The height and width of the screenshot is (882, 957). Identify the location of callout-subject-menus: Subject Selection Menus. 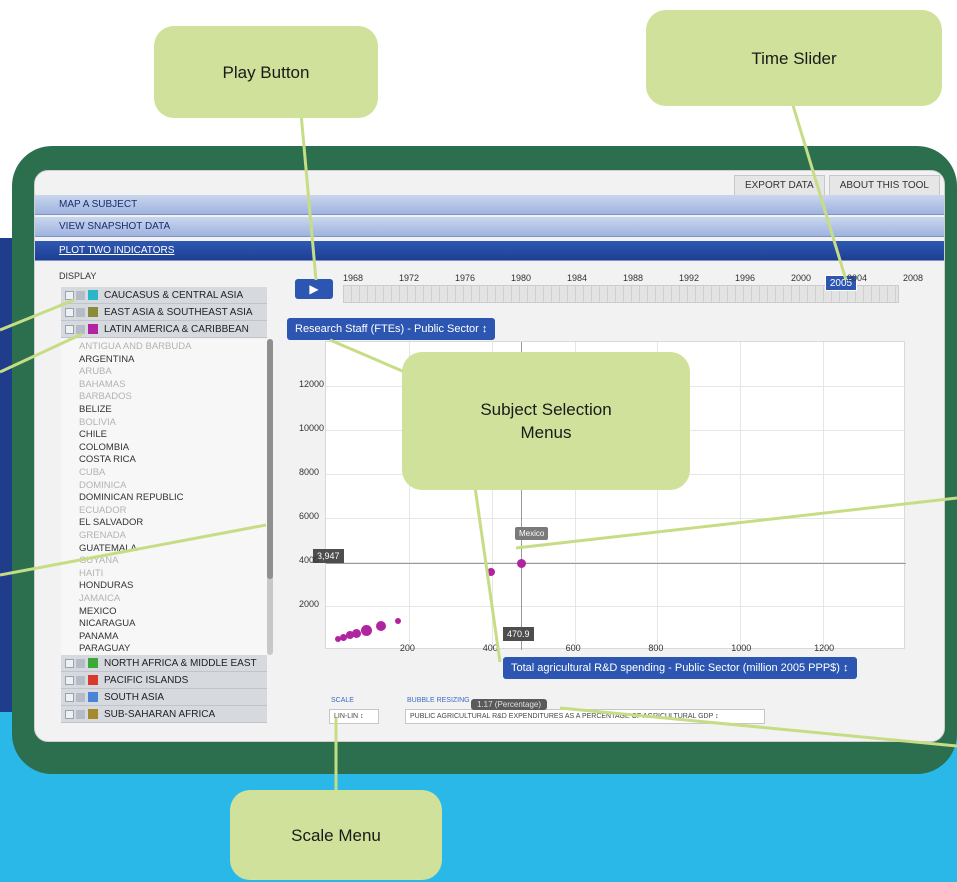
(546, 421).